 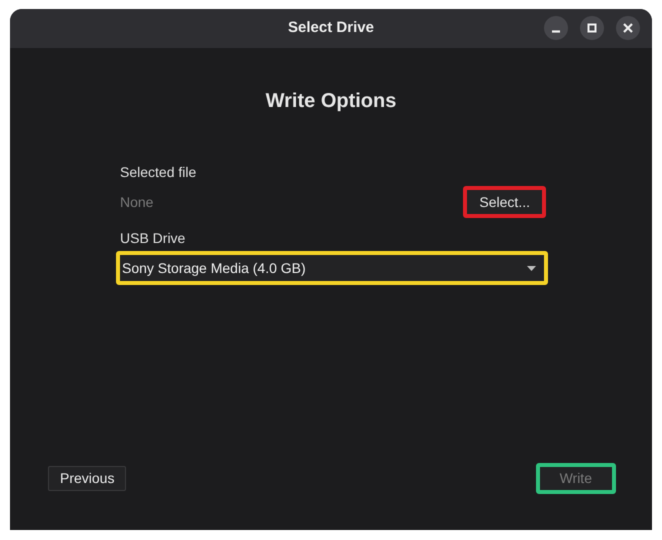 I want to click on close-button, so click(x=628, y=28).